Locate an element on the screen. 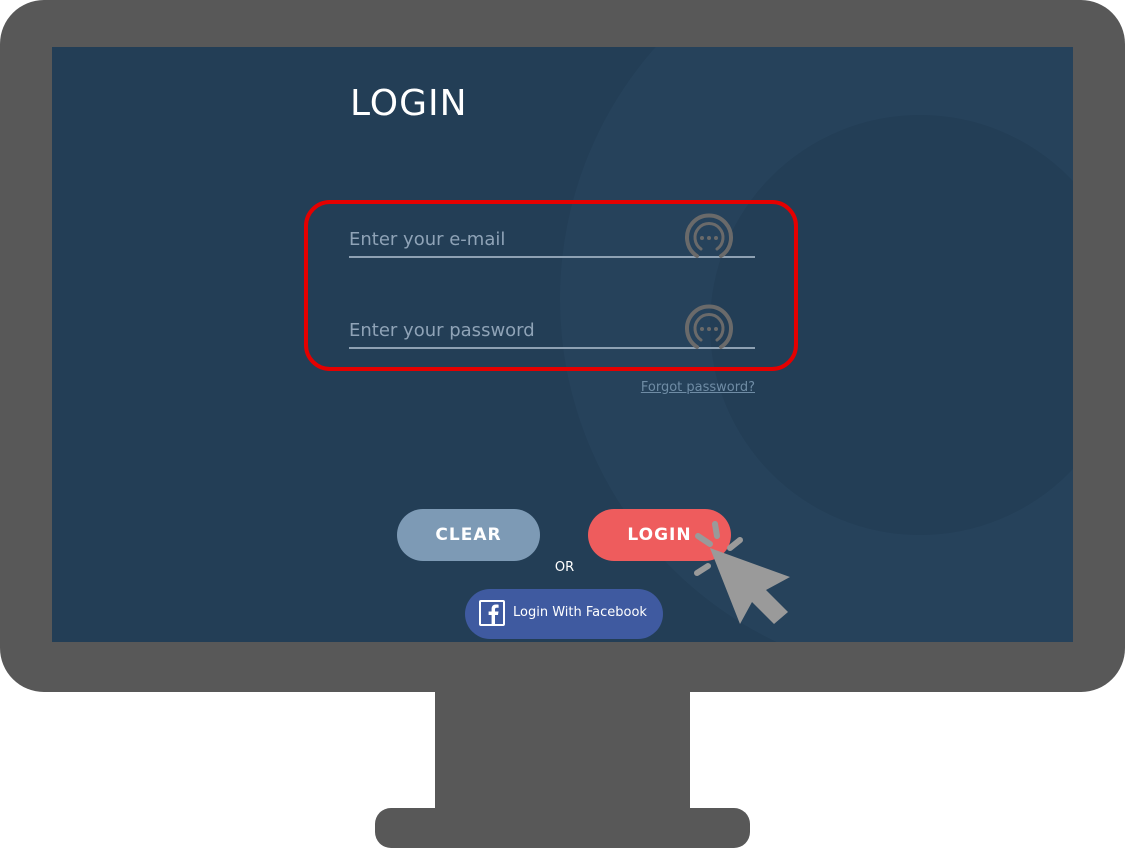 The image size is (1125, 848). or-separator: OR is located at coordinates (564, 567).